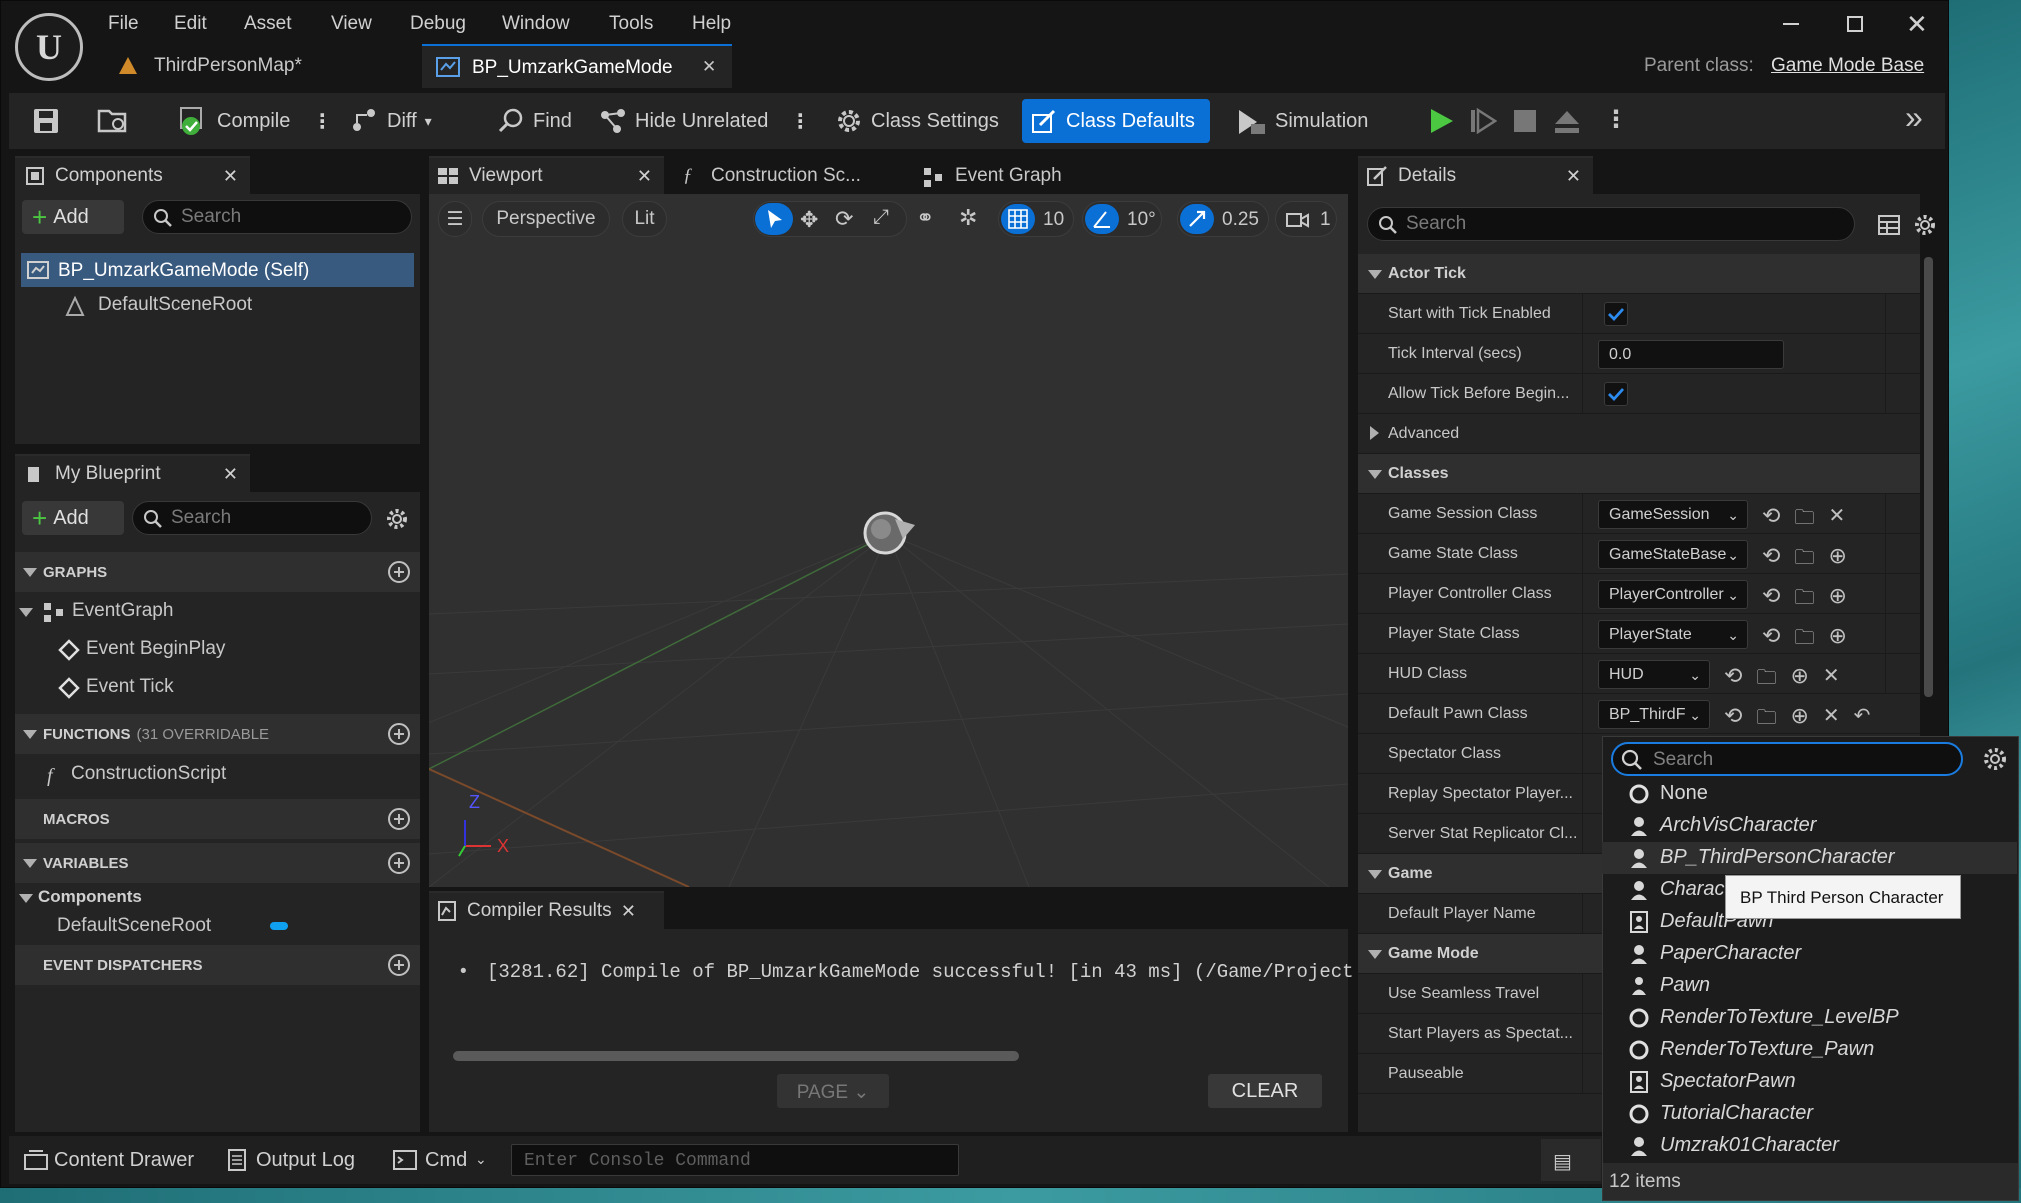 Image resolution: width=2021 pixels, height=1203 pixels. Describe the element at coordinates (968, 218) in the screenshot. I see `surface-snap-icon: ✲` at that location.